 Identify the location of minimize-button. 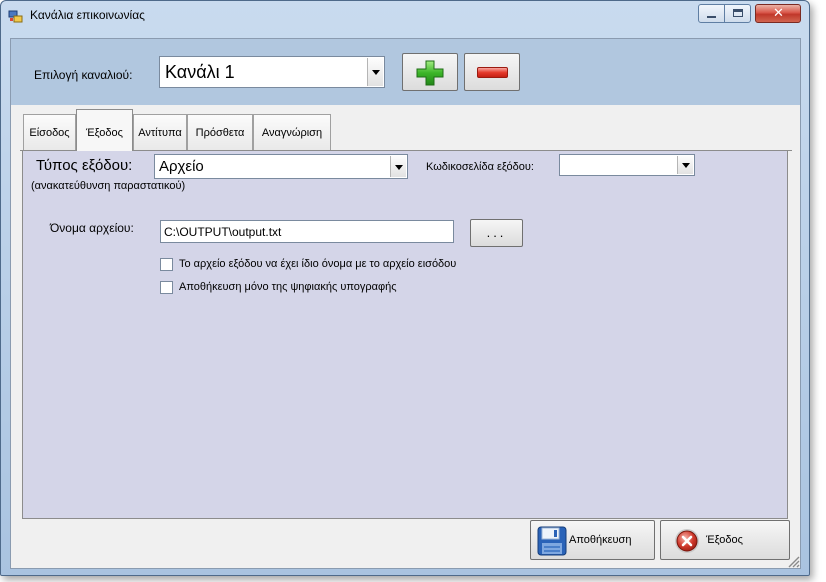
(711, 13).